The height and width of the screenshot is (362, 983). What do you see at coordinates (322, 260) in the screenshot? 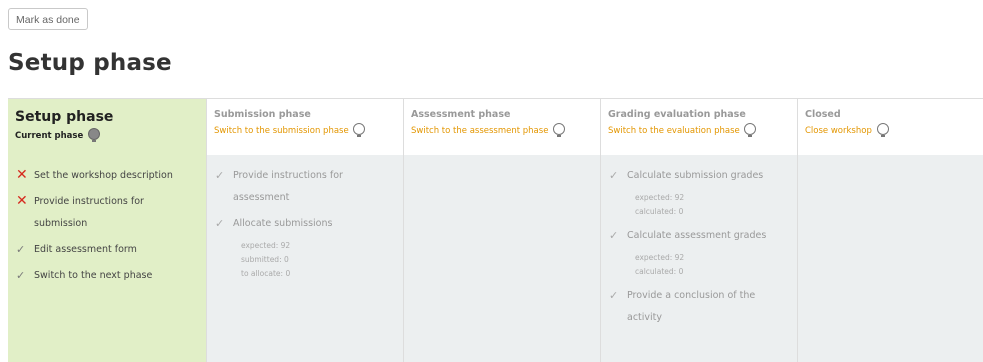
I see `task-details: expected: 92 submitted: 0 to allocate: 0` at bounding box center [322, 260].